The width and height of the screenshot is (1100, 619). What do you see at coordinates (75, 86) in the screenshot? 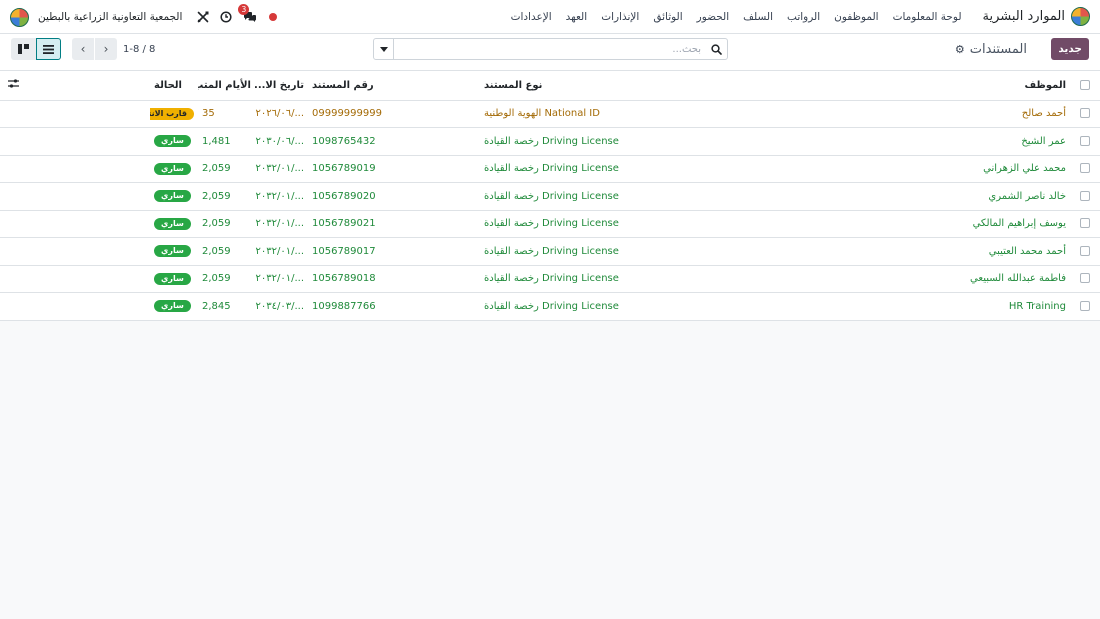
I see `column-options-icon` at bounding box center [75, 86].